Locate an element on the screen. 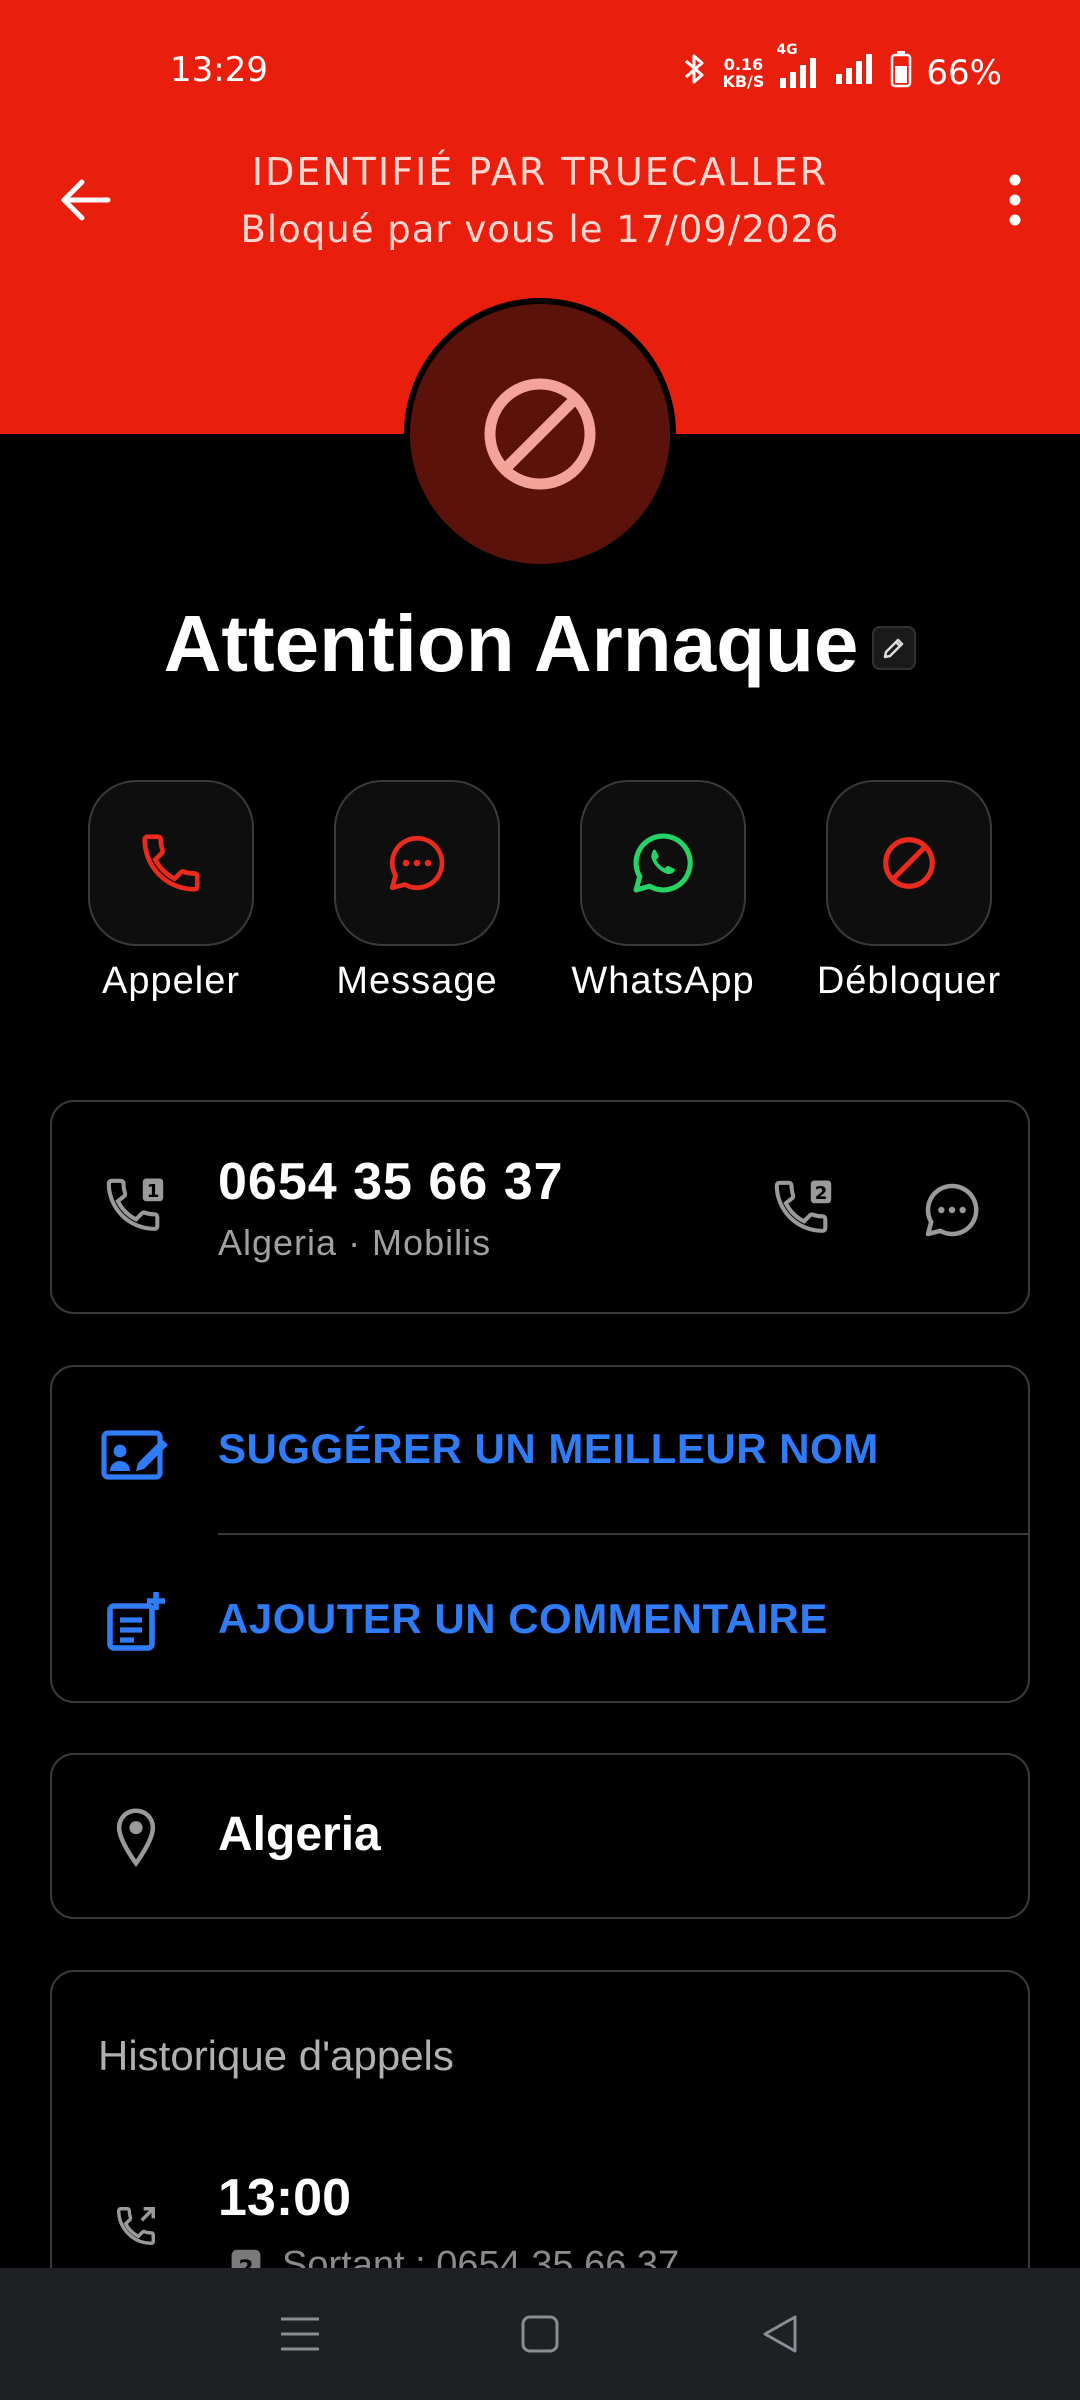 The height and width of the screenshot is (2400, 1080). triangle-back-icon is located at coordinates (780, 2334).